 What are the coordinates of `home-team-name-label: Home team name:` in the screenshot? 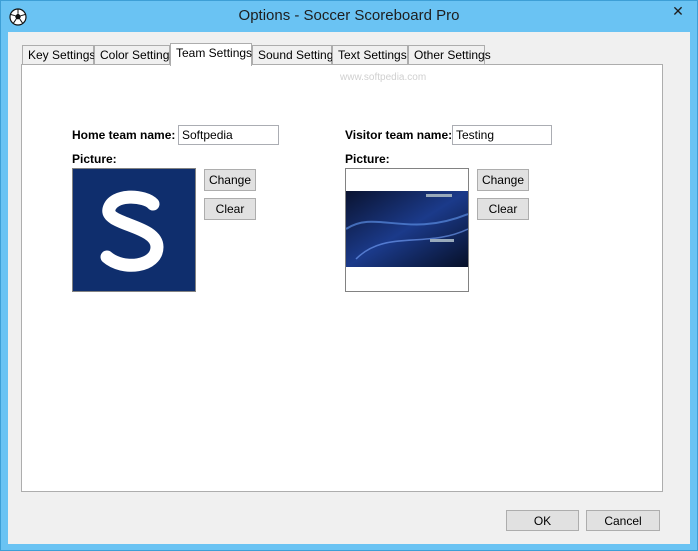 It's located at (124, 135).